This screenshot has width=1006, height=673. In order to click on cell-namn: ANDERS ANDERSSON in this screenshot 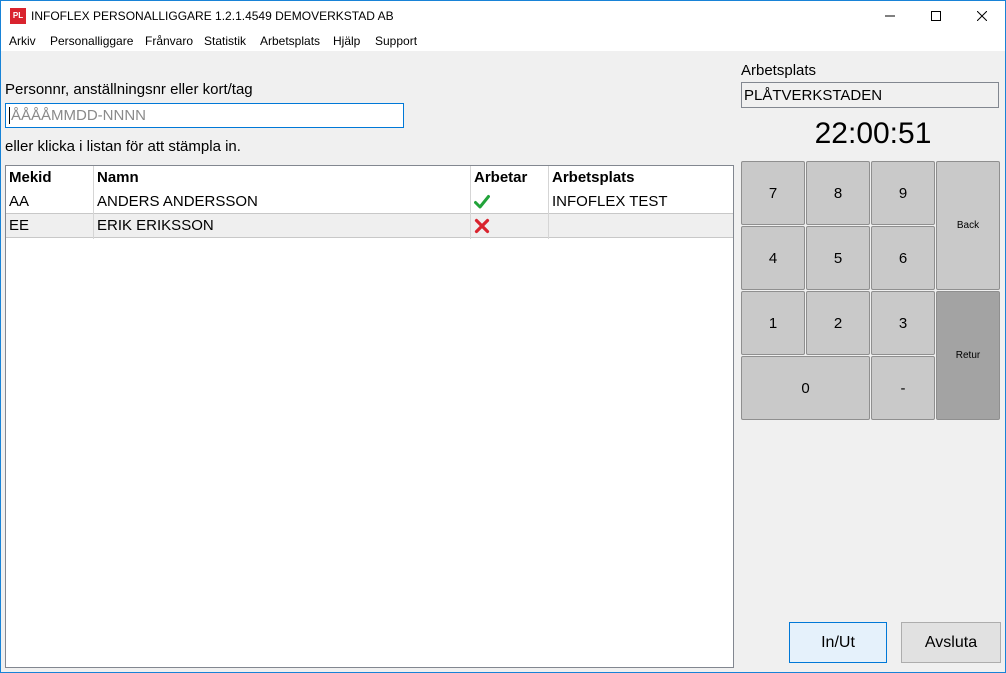, I will do `click(177, 201)`.